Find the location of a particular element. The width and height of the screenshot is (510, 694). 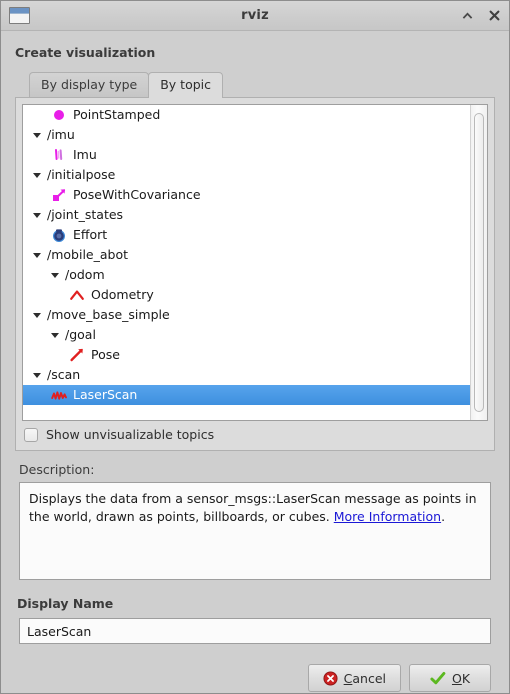

show-unvisualizable-topics-row: Show unvisualizable topics is located at coordinates (255, 432).